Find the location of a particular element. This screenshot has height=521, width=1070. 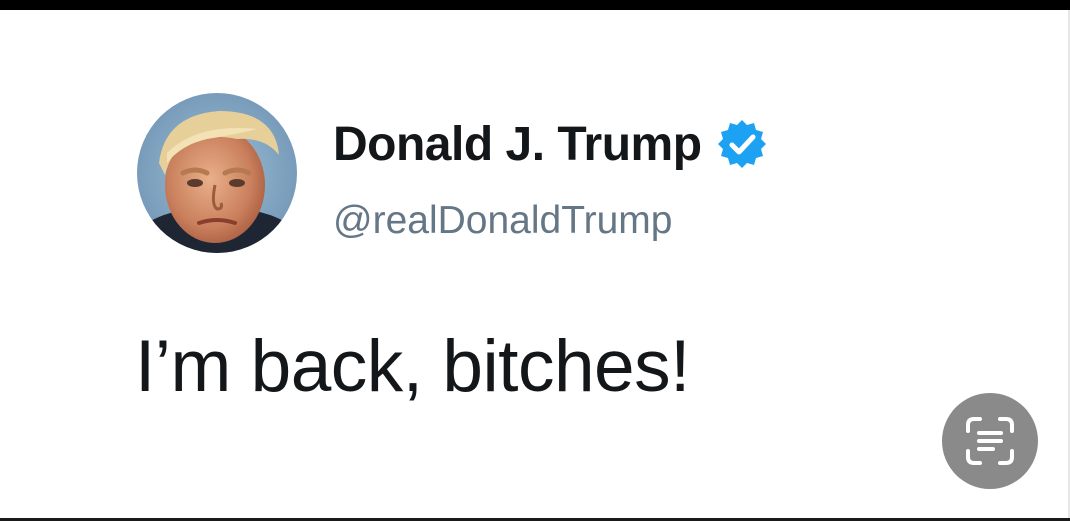

profile-avatar is located at coordinates (217, 173).